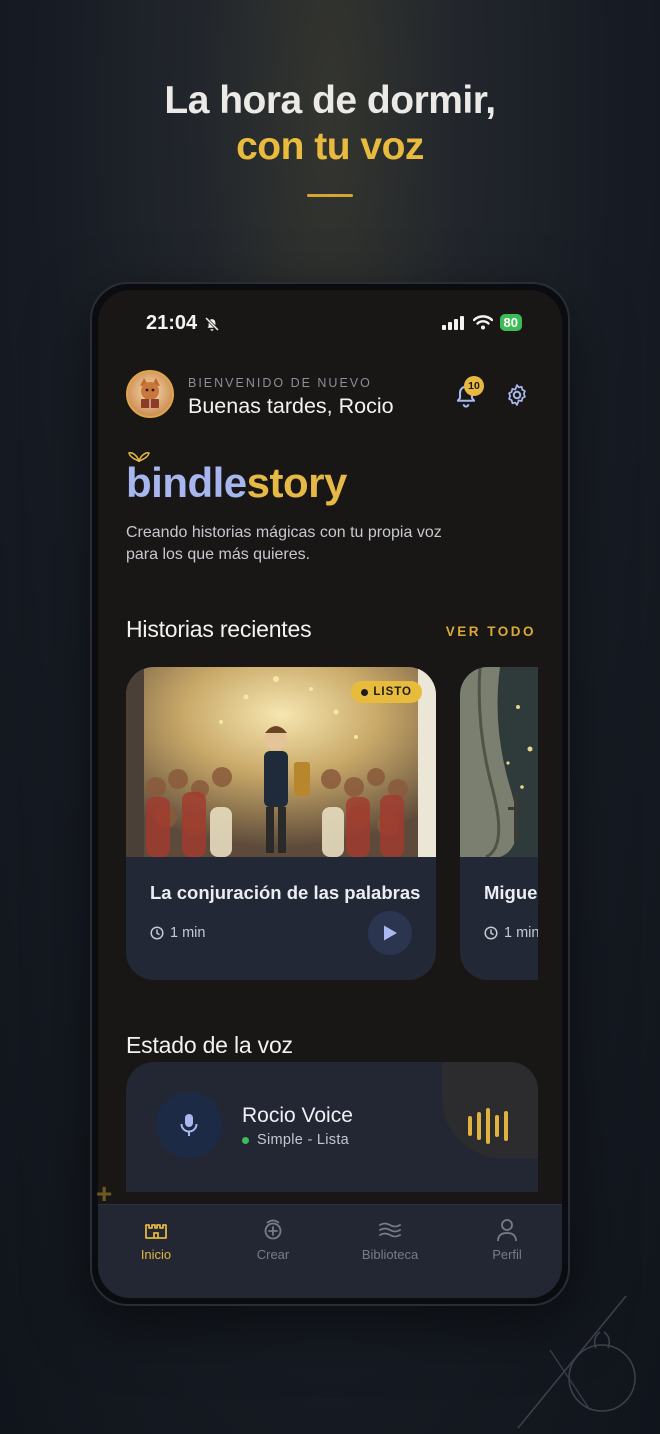 The height and width of the screenshot is (1434, 660). I want to click on story-title: Migue, so click(511, 892).